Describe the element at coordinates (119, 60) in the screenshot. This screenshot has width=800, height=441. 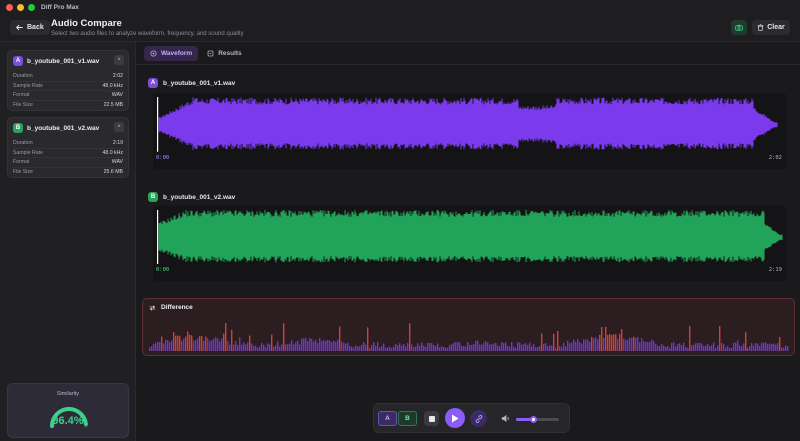
I see `remove-file-a-button: ×` at that location.